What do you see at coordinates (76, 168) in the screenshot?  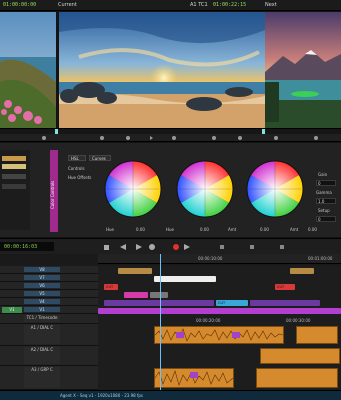 I see `option-controls: Controls` at bounding box center [76, 168].